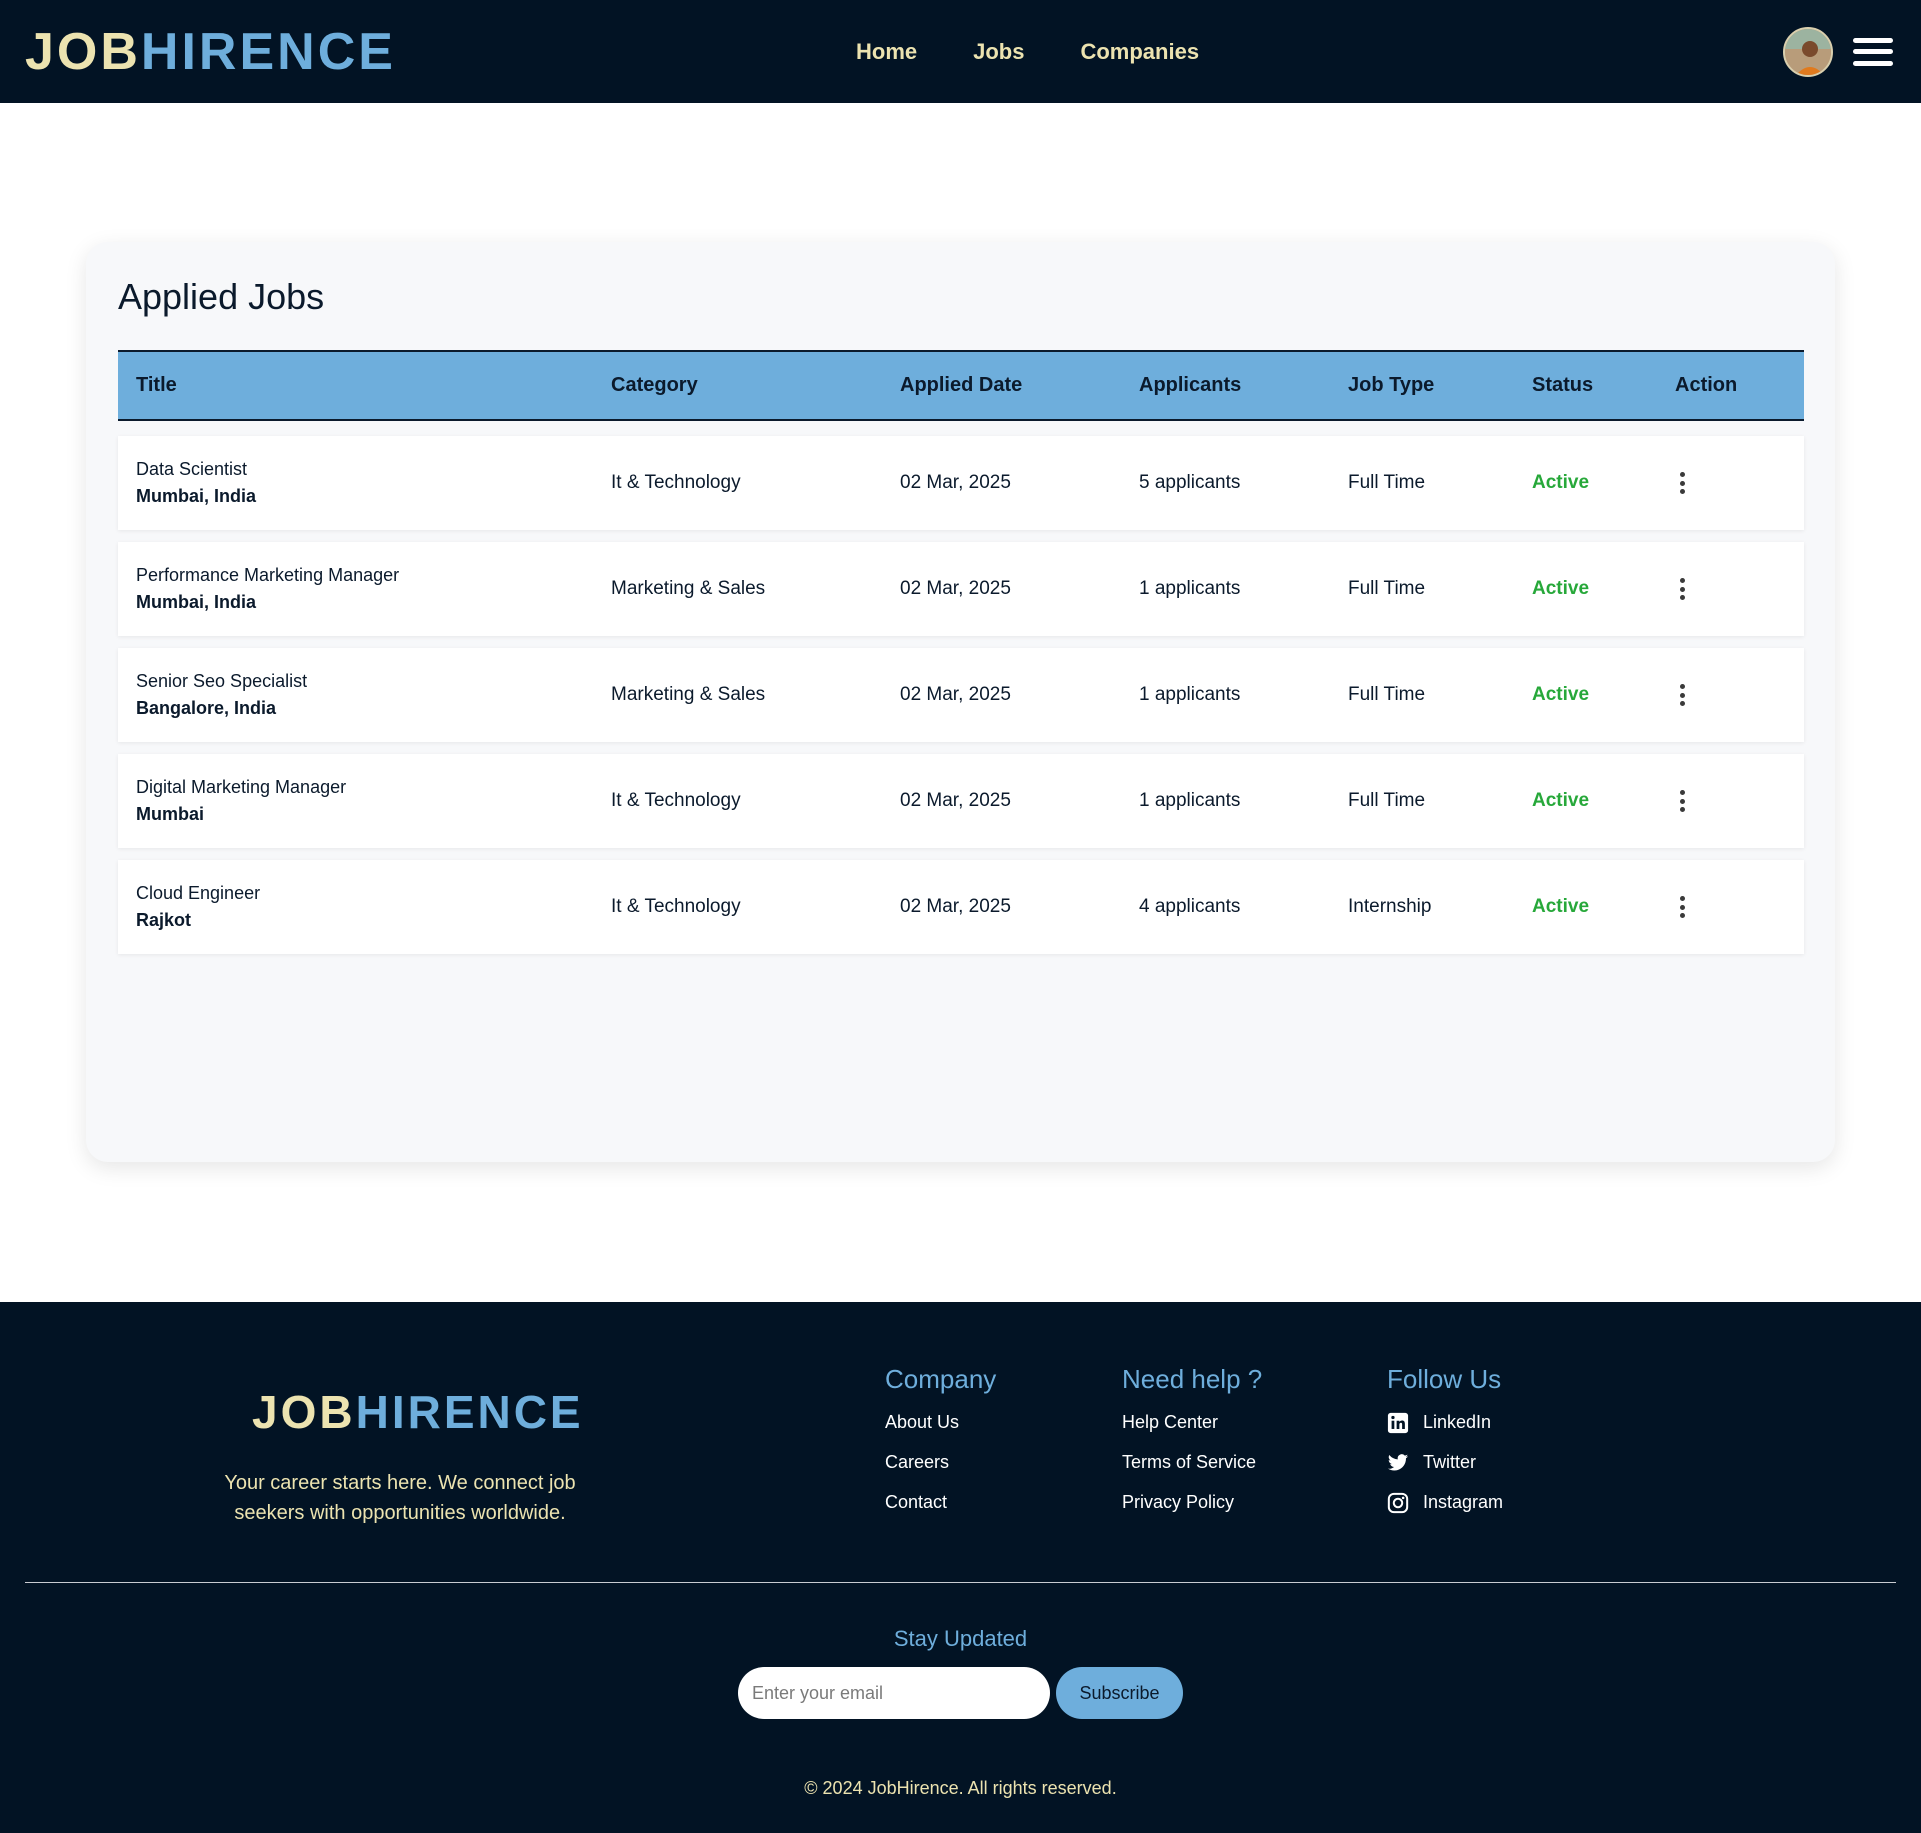 This screenshot has height=1833, width=1921. What do you see at coordinates (940, 1422) in the screenshot?
I see `footer-link-about-us: About Us` at bounding box center [940, 1422].